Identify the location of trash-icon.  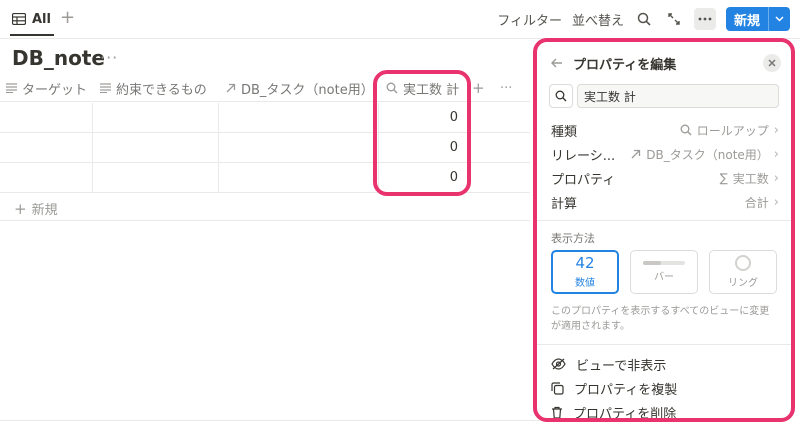
(557, 412).